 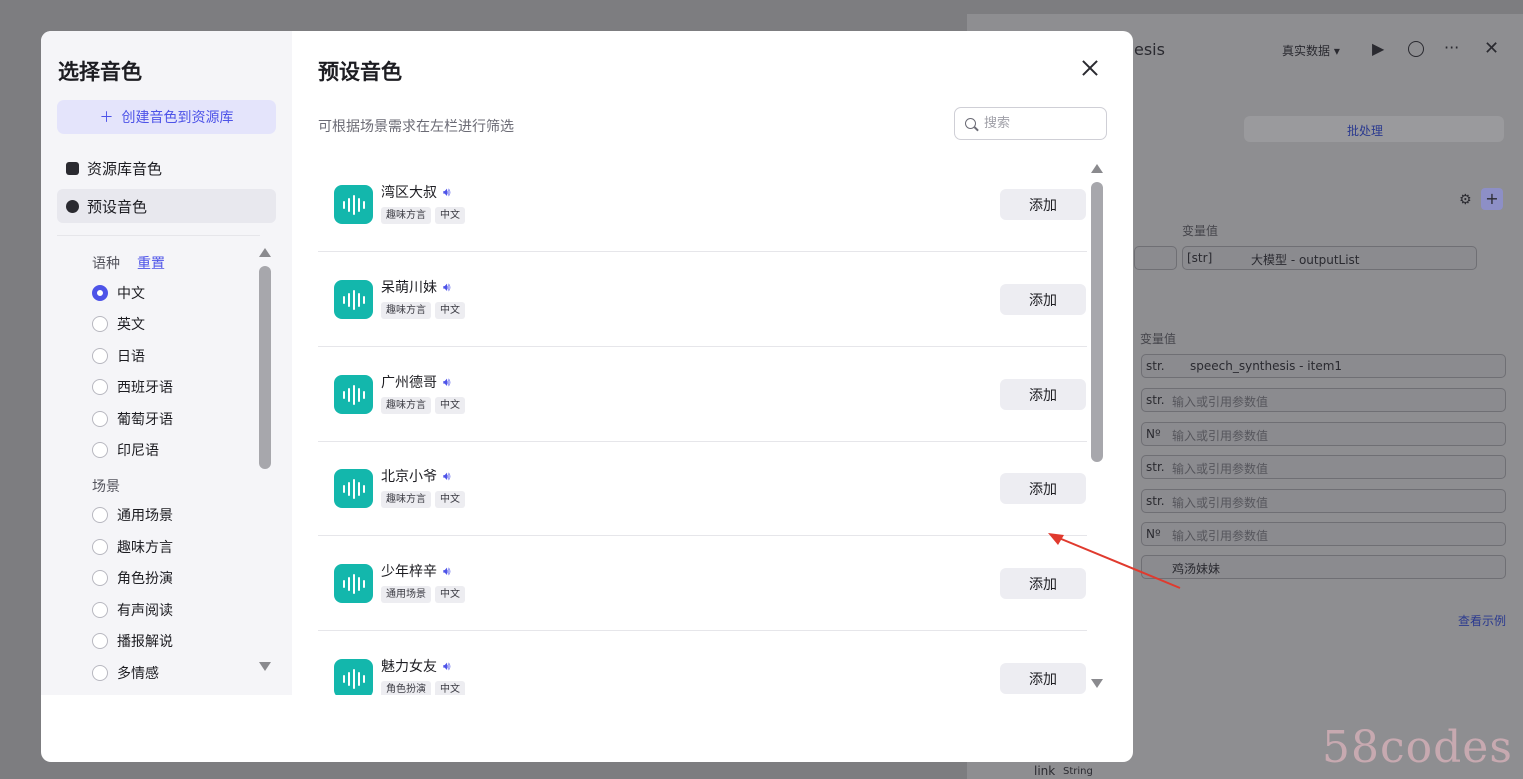 I want to click on radio-language-es: 西班牙语, so click(x=132, y=387).